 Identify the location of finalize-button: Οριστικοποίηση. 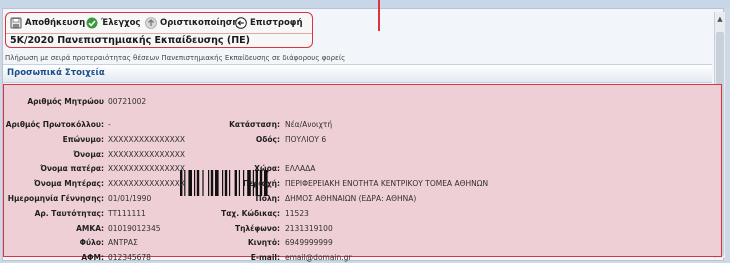
(191, 23).